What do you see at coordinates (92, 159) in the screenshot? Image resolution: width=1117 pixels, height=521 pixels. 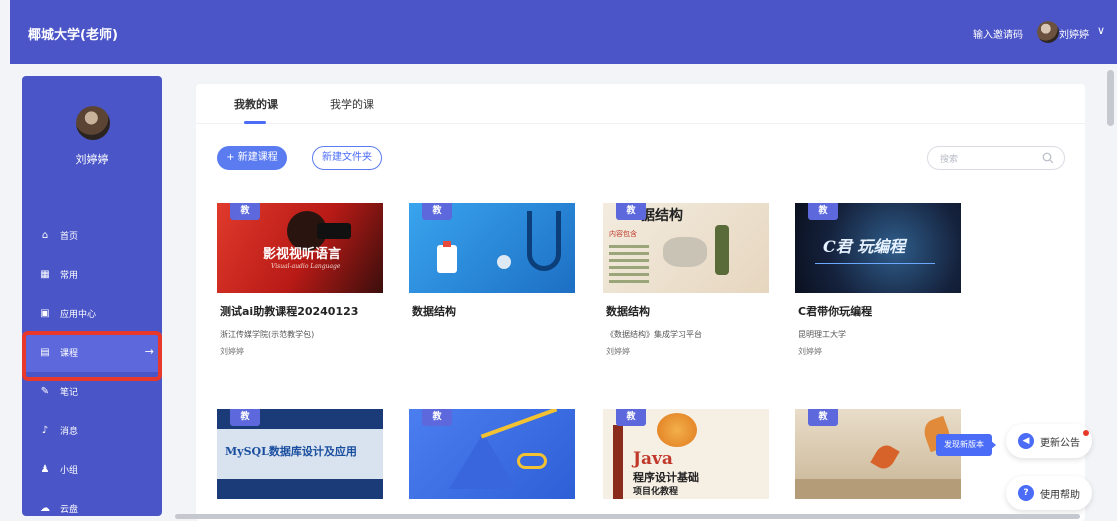 I see `sidebar-user-name: 刘婷婷` at bounding box center [92, 159].